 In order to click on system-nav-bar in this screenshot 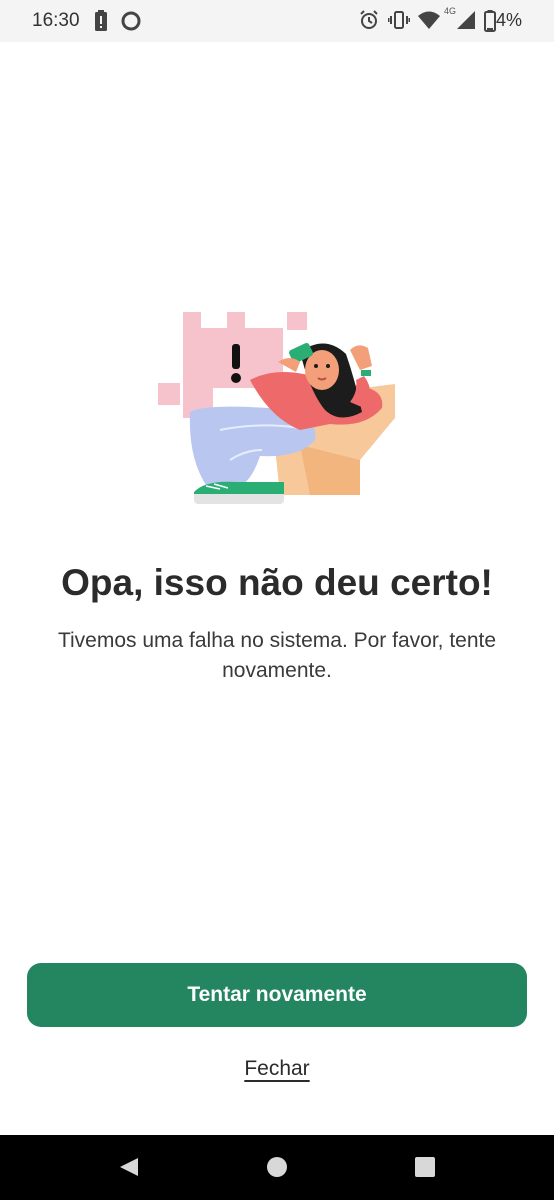, I will do `click(277, 1167)`.